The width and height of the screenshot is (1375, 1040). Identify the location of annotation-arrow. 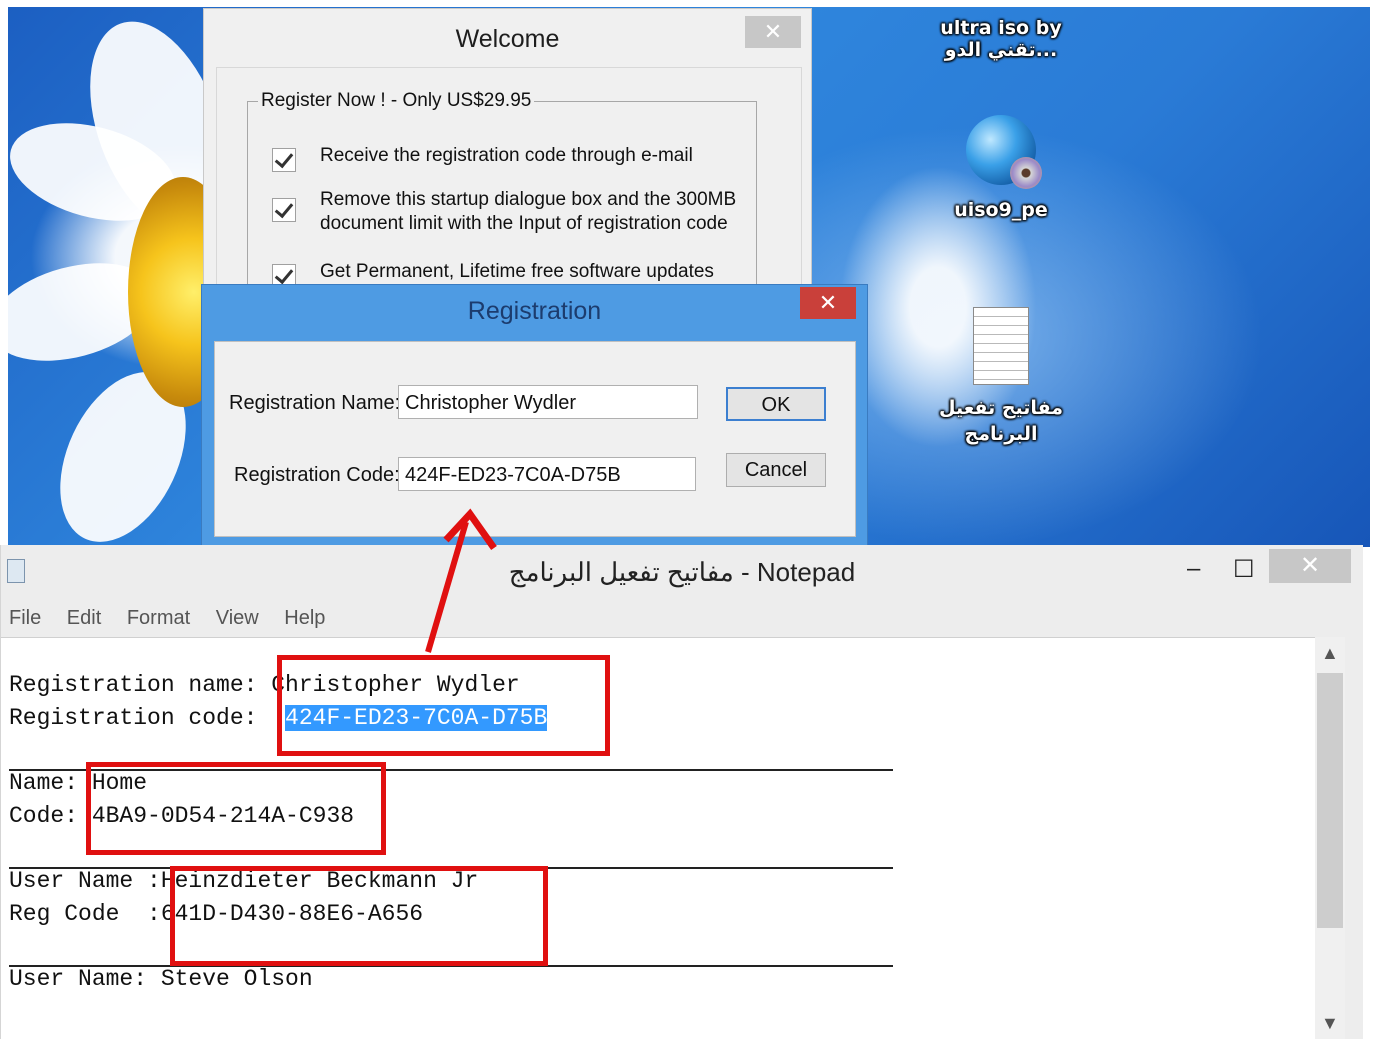
(461, 580).